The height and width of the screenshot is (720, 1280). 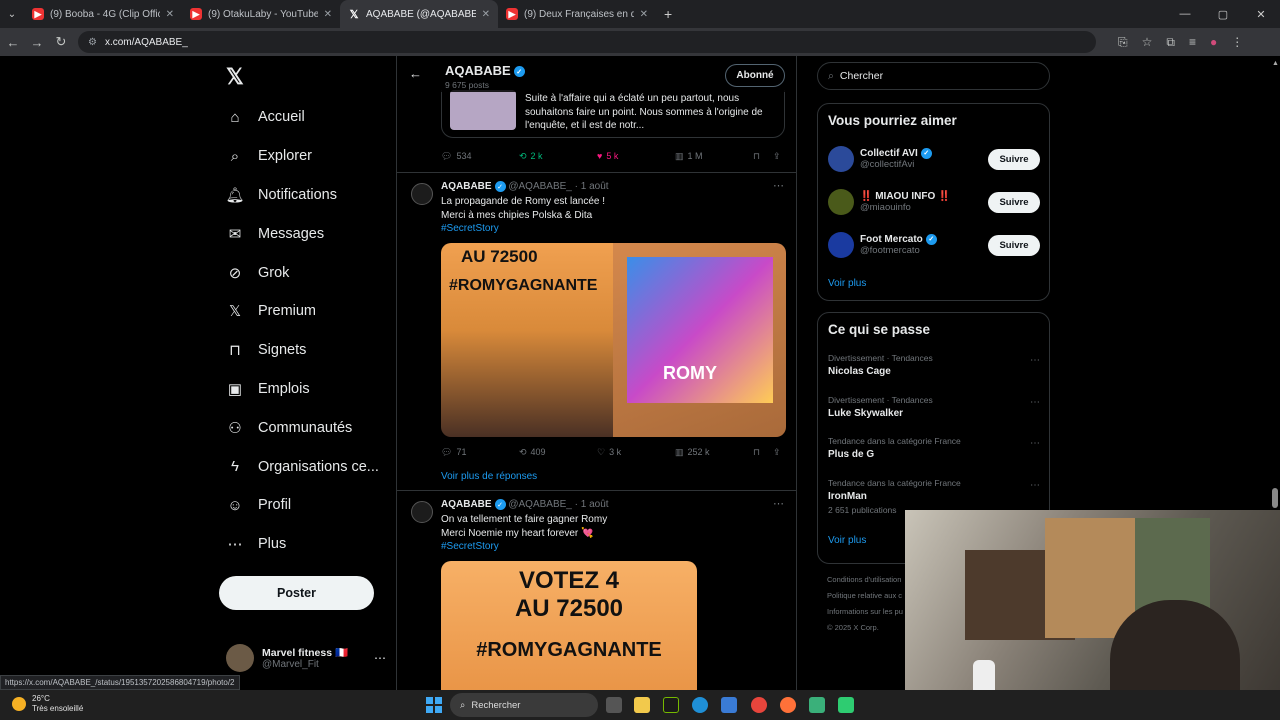 What do you see at coordinates (306, 195) in the screenshot?
I see `nav-item-notifications: 🔔︎ Notifications` at bounding box center [306, 195].